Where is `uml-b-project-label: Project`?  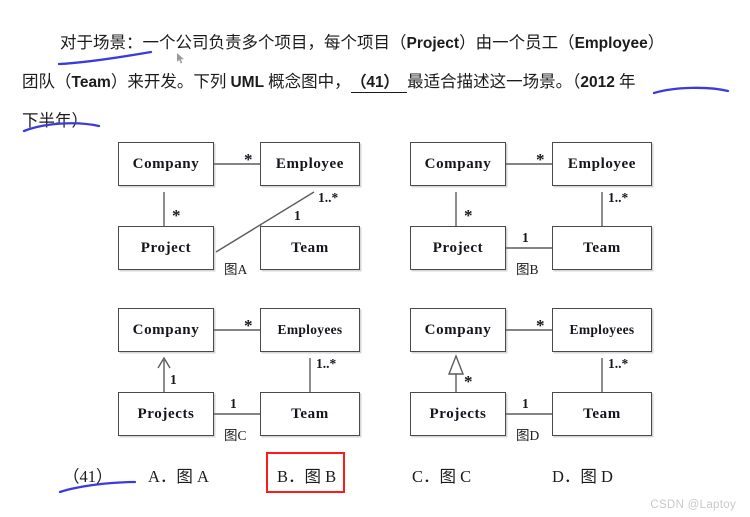
uml-b-project-label: Project is located at coordinates (458, 247).